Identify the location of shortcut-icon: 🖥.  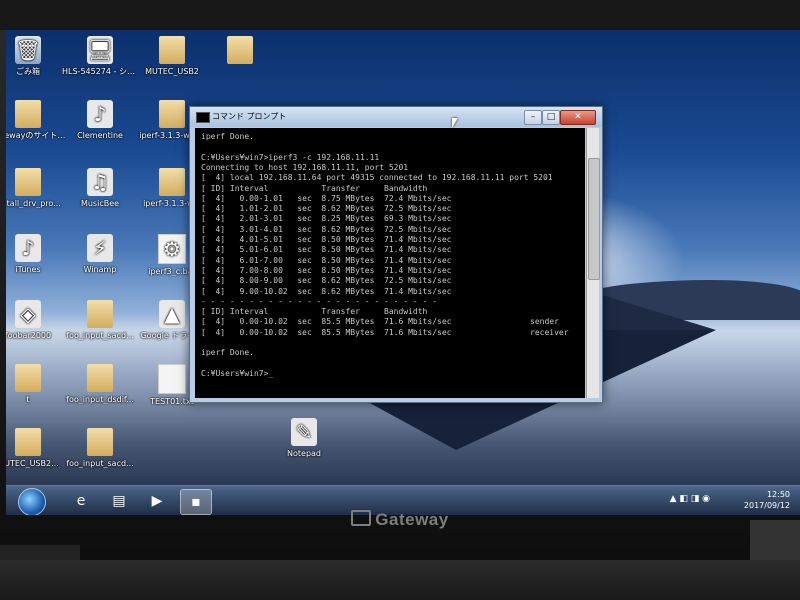
(100, 50).